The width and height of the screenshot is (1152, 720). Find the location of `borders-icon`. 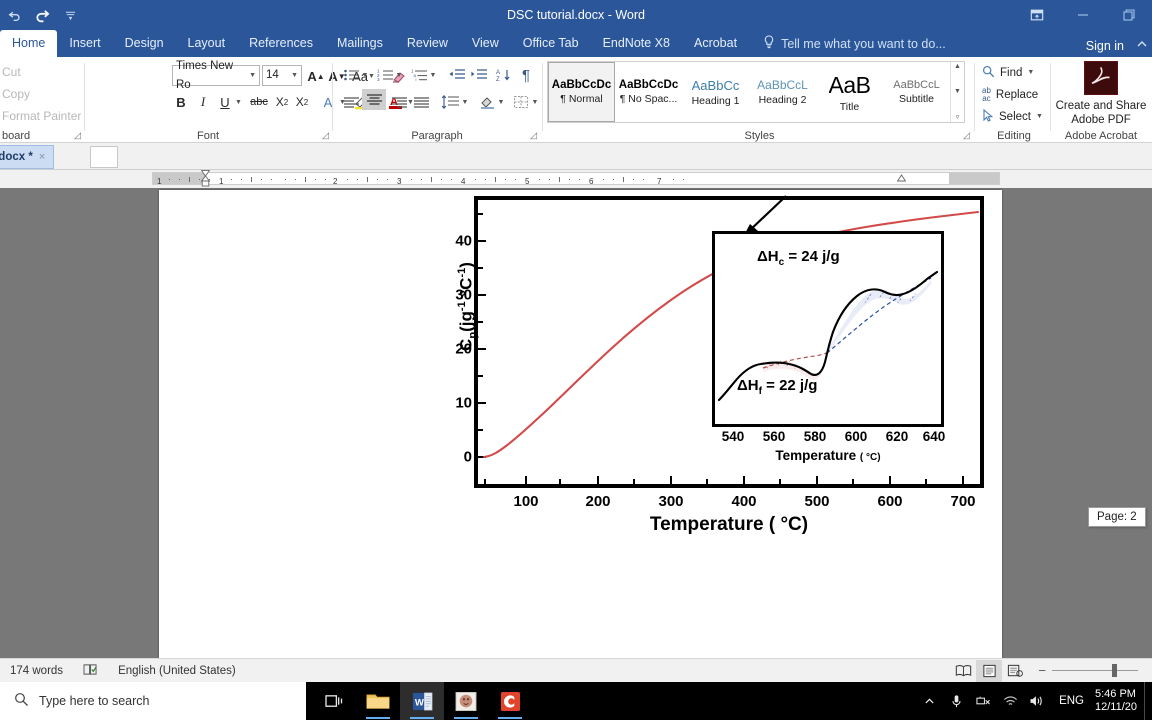

borders-icon is located at coordinates (521, 102).